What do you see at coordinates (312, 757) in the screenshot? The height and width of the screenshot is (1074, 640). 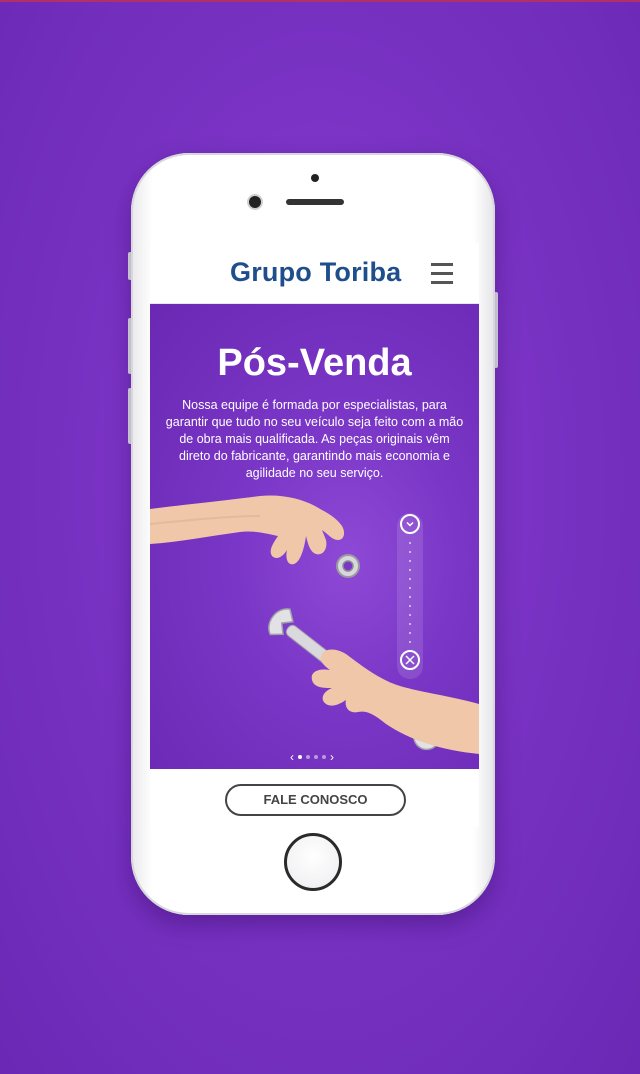 I see `carousel-pager: ‹ ›` at bounding box center [312, 757].